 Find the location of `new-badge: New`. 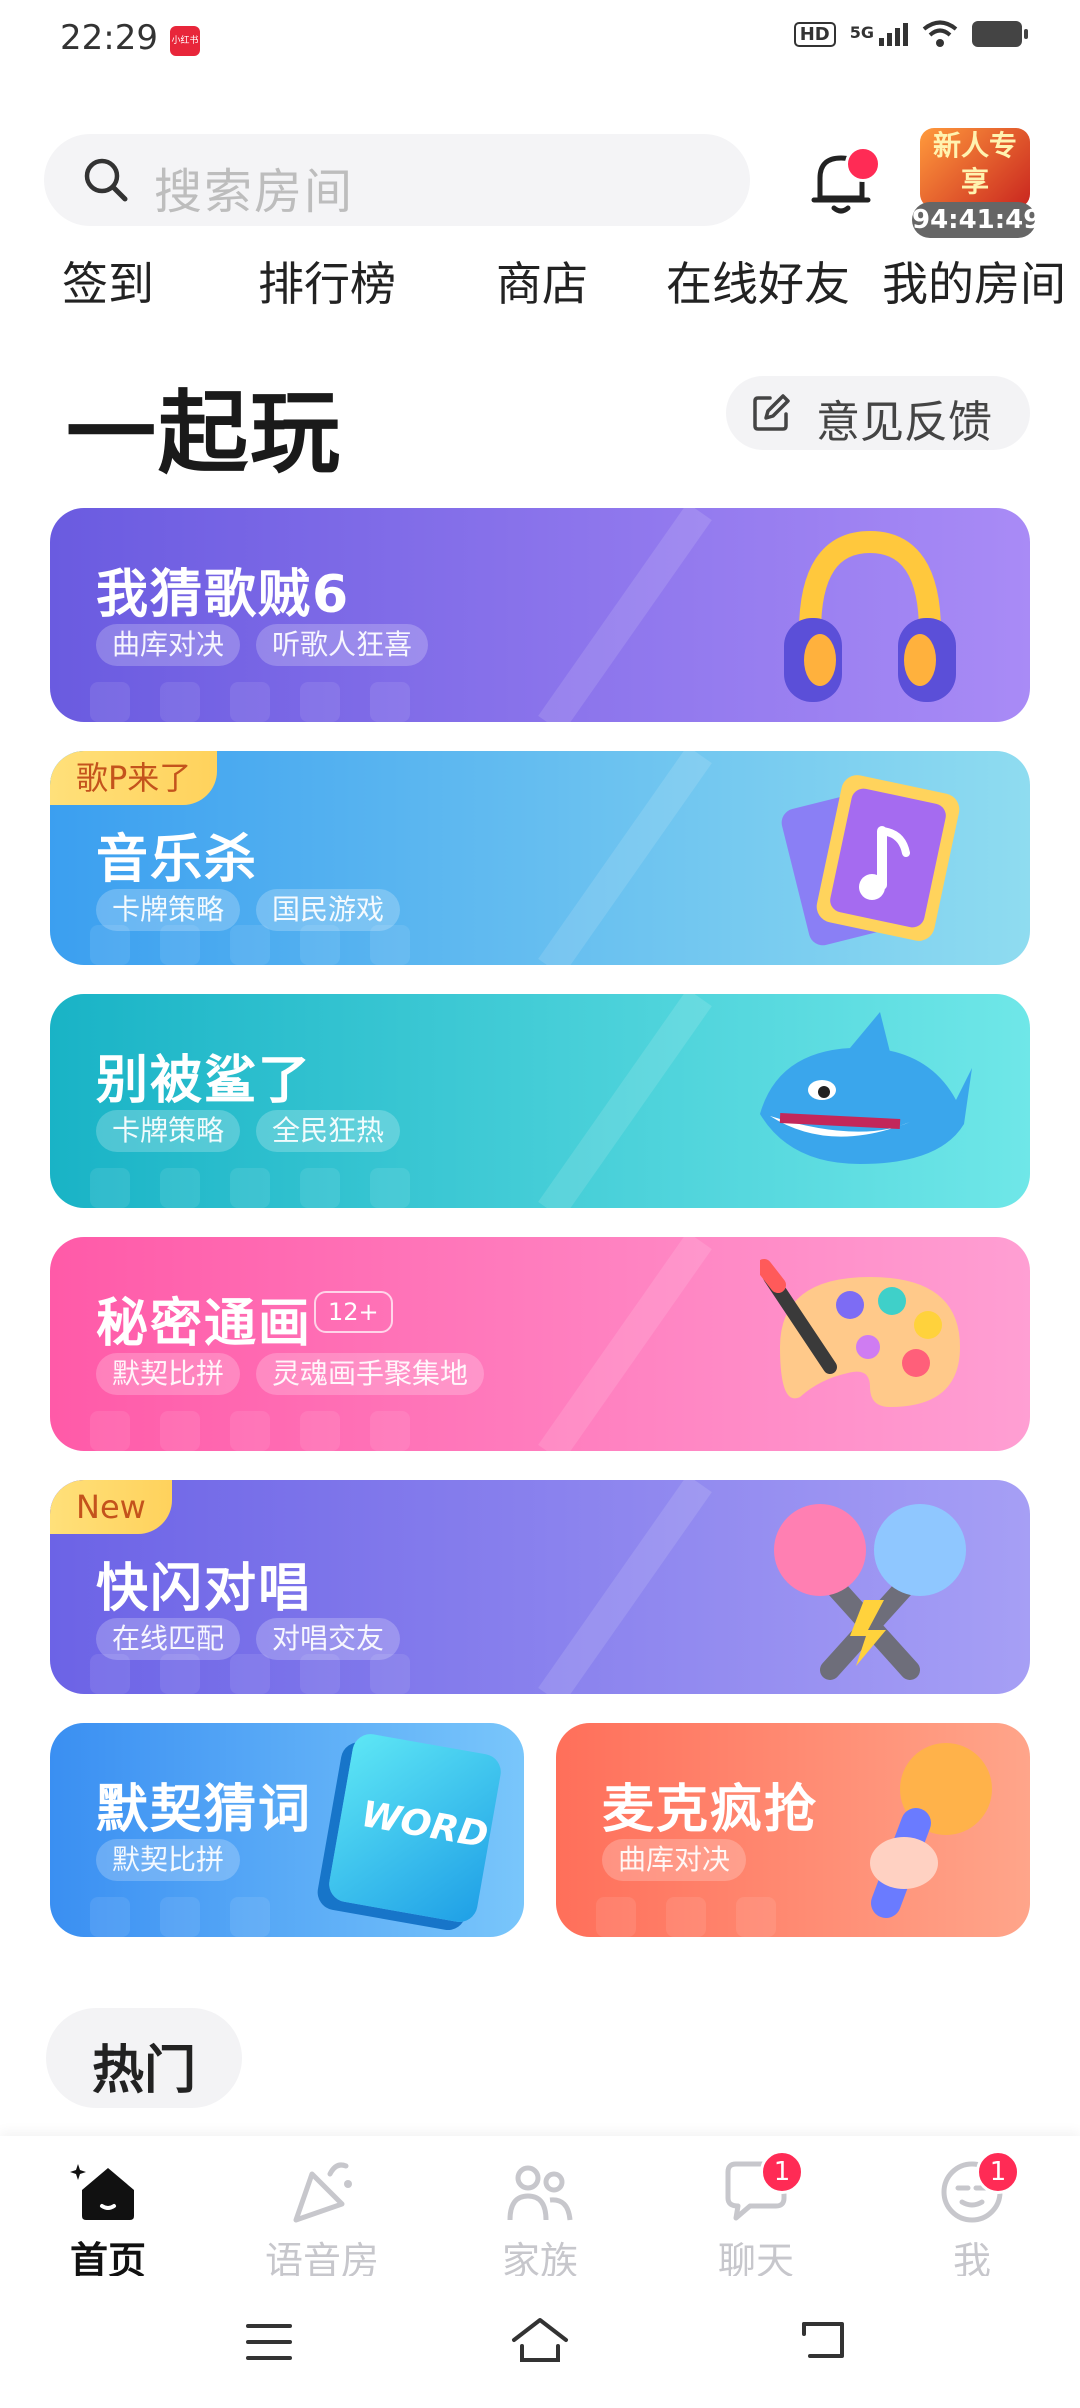

new-badge: New is located at coordinates (111, 1507).